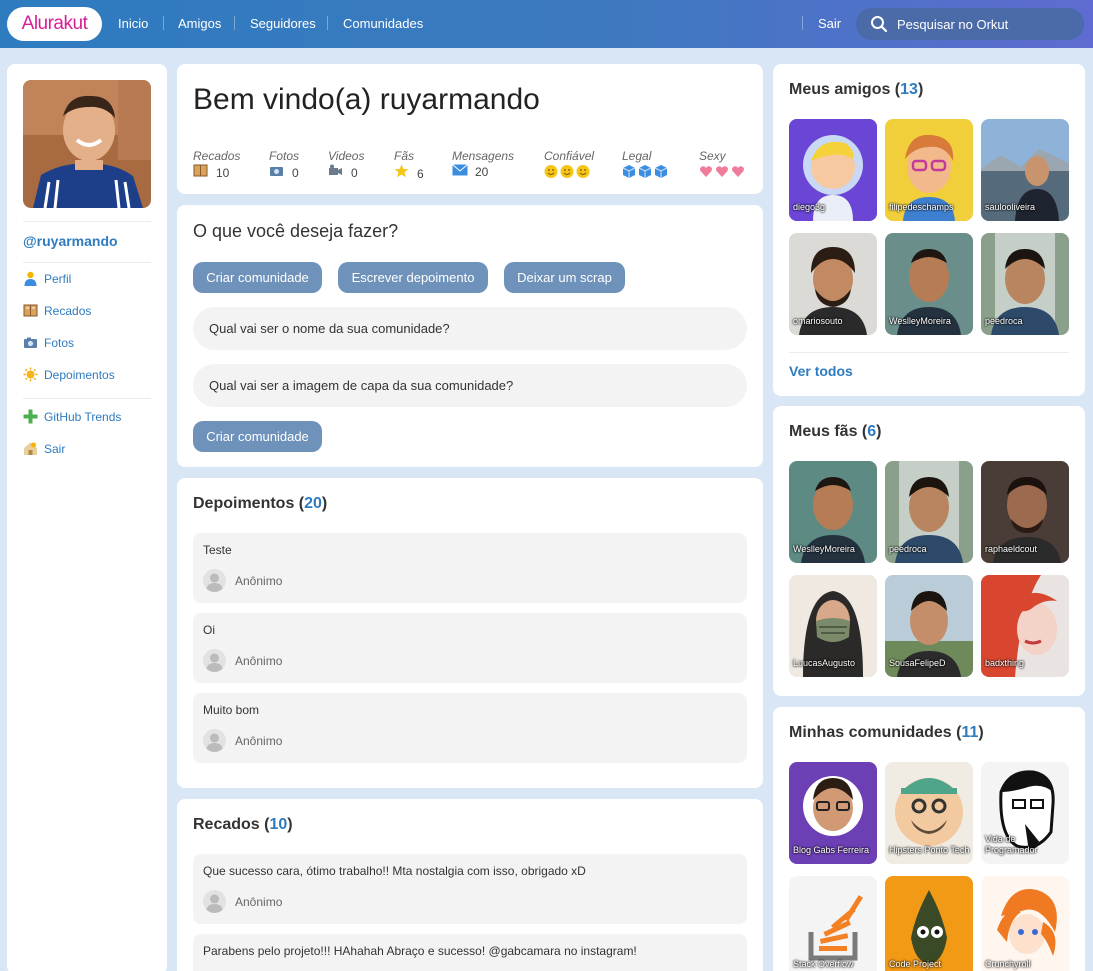  Describe the element at coordinates (58, 279) in the screenshot. I see `sidebar-item-label: Perfil` at that location.